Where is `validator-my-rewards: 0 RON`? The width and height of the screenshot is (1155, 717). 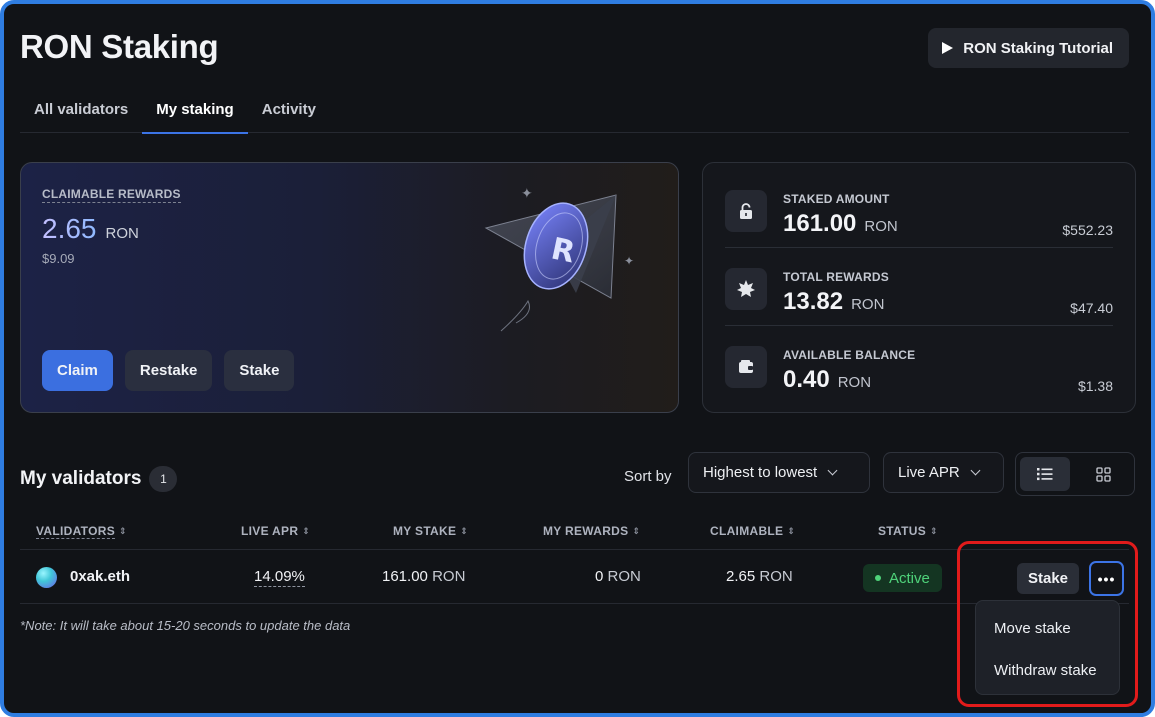 validator-my-rewards: 0 RON is located at coordinates (618, 576).